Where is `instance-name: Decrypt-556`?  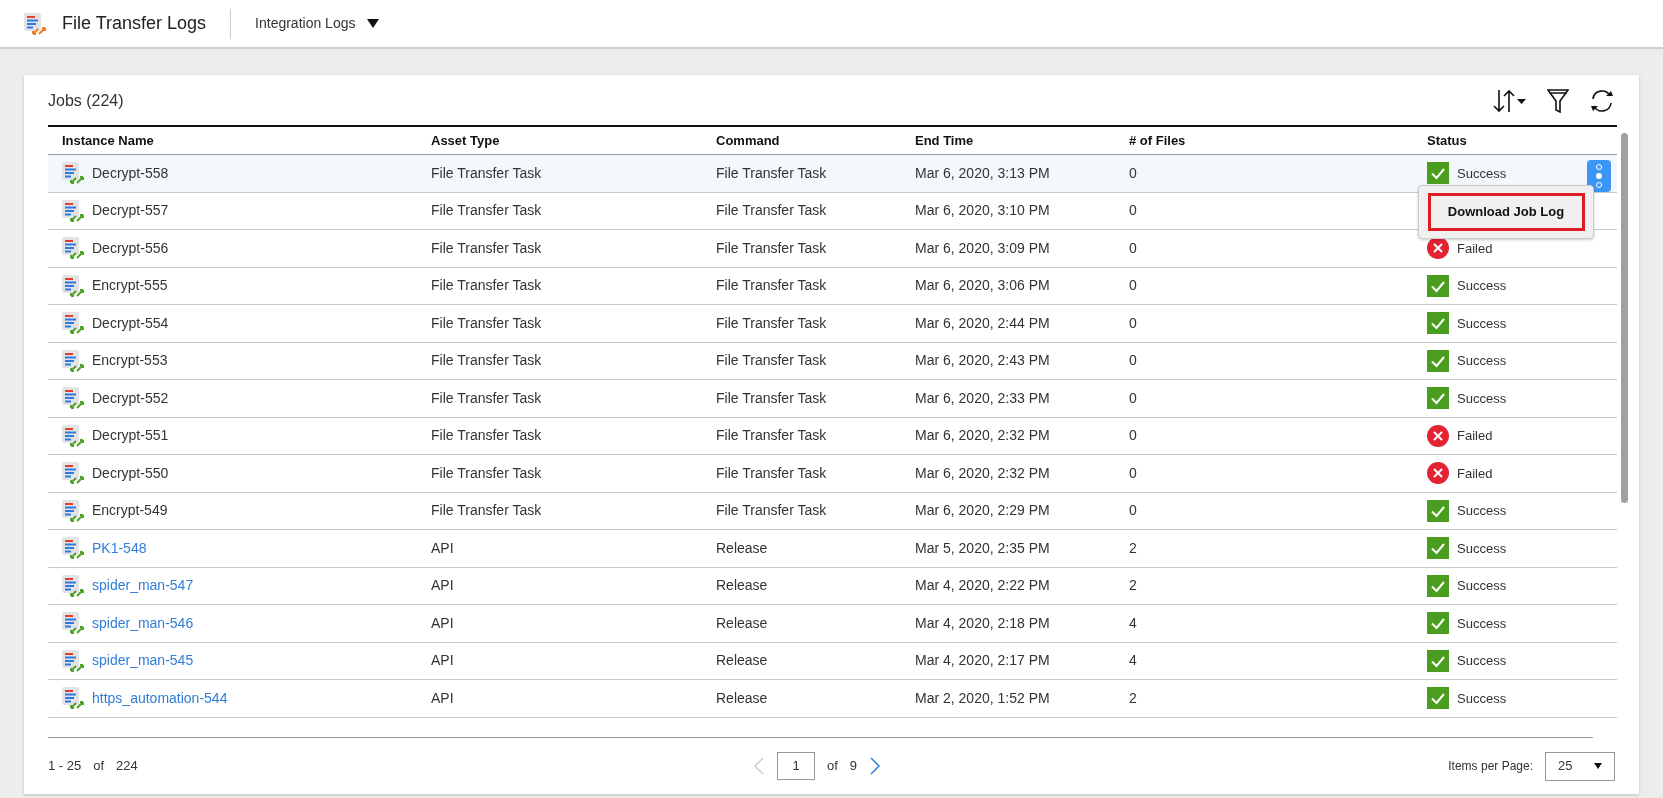 instance-name: Decrypt-556 is located at coordinates (130, 248).